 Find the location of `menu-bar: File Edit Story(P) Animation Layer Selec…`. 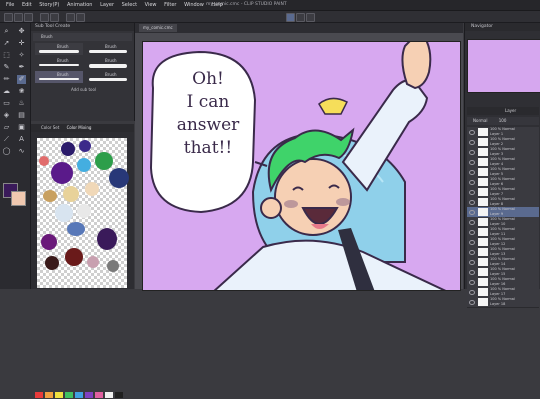

menu-bar: File Edit Story(P) Animation Layer Selec… is located at coordinates (270, 5).